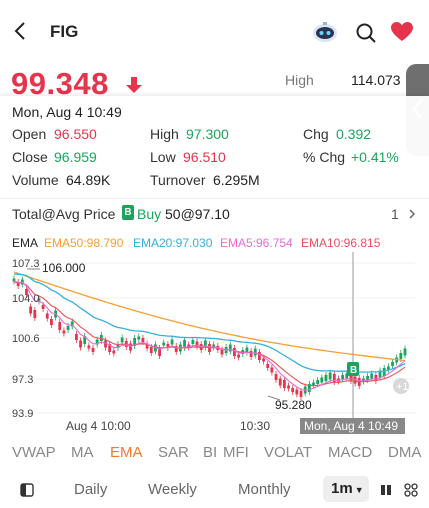 Image resolution: width=429 pixels, height=508 pixels. I want to click on open-label: Open, so click(29, 134).